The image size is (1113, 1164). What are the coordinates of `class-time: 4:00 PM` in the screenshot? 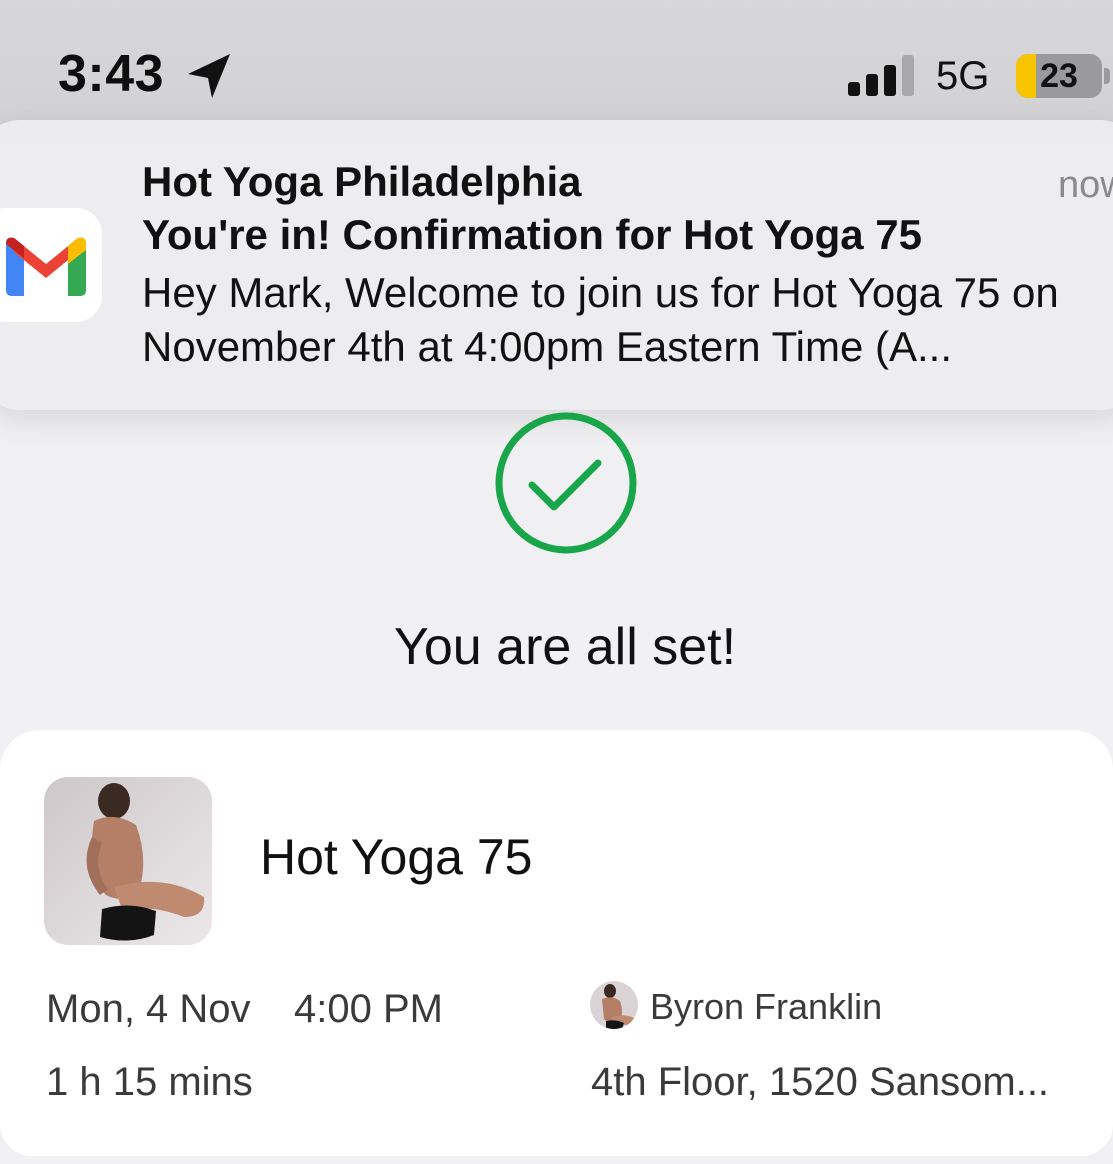 It's located at (368, 1009).